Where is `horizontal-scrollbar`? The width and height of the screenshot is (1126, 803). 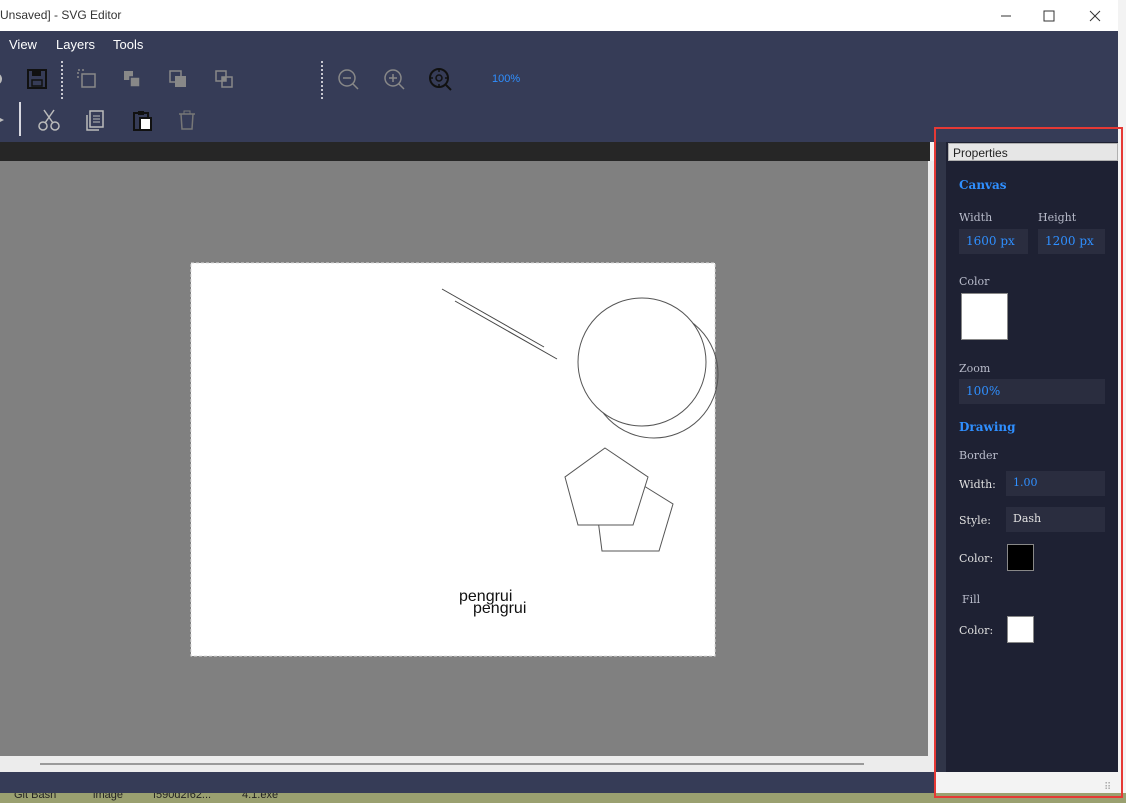 horizontal-scrollbar is located at coordinates (464, 764).